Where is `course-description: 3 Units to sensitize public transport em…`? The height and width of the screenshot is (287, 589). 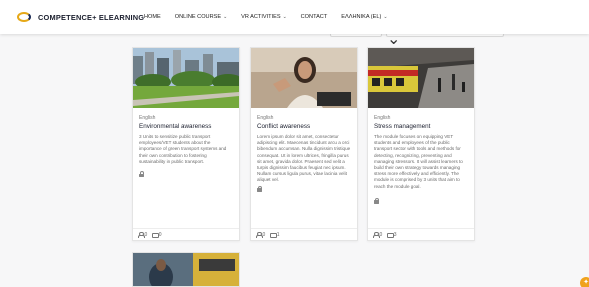 course-description: 3 Units to sensitize public transport em… is located at coordinates (183, 149).